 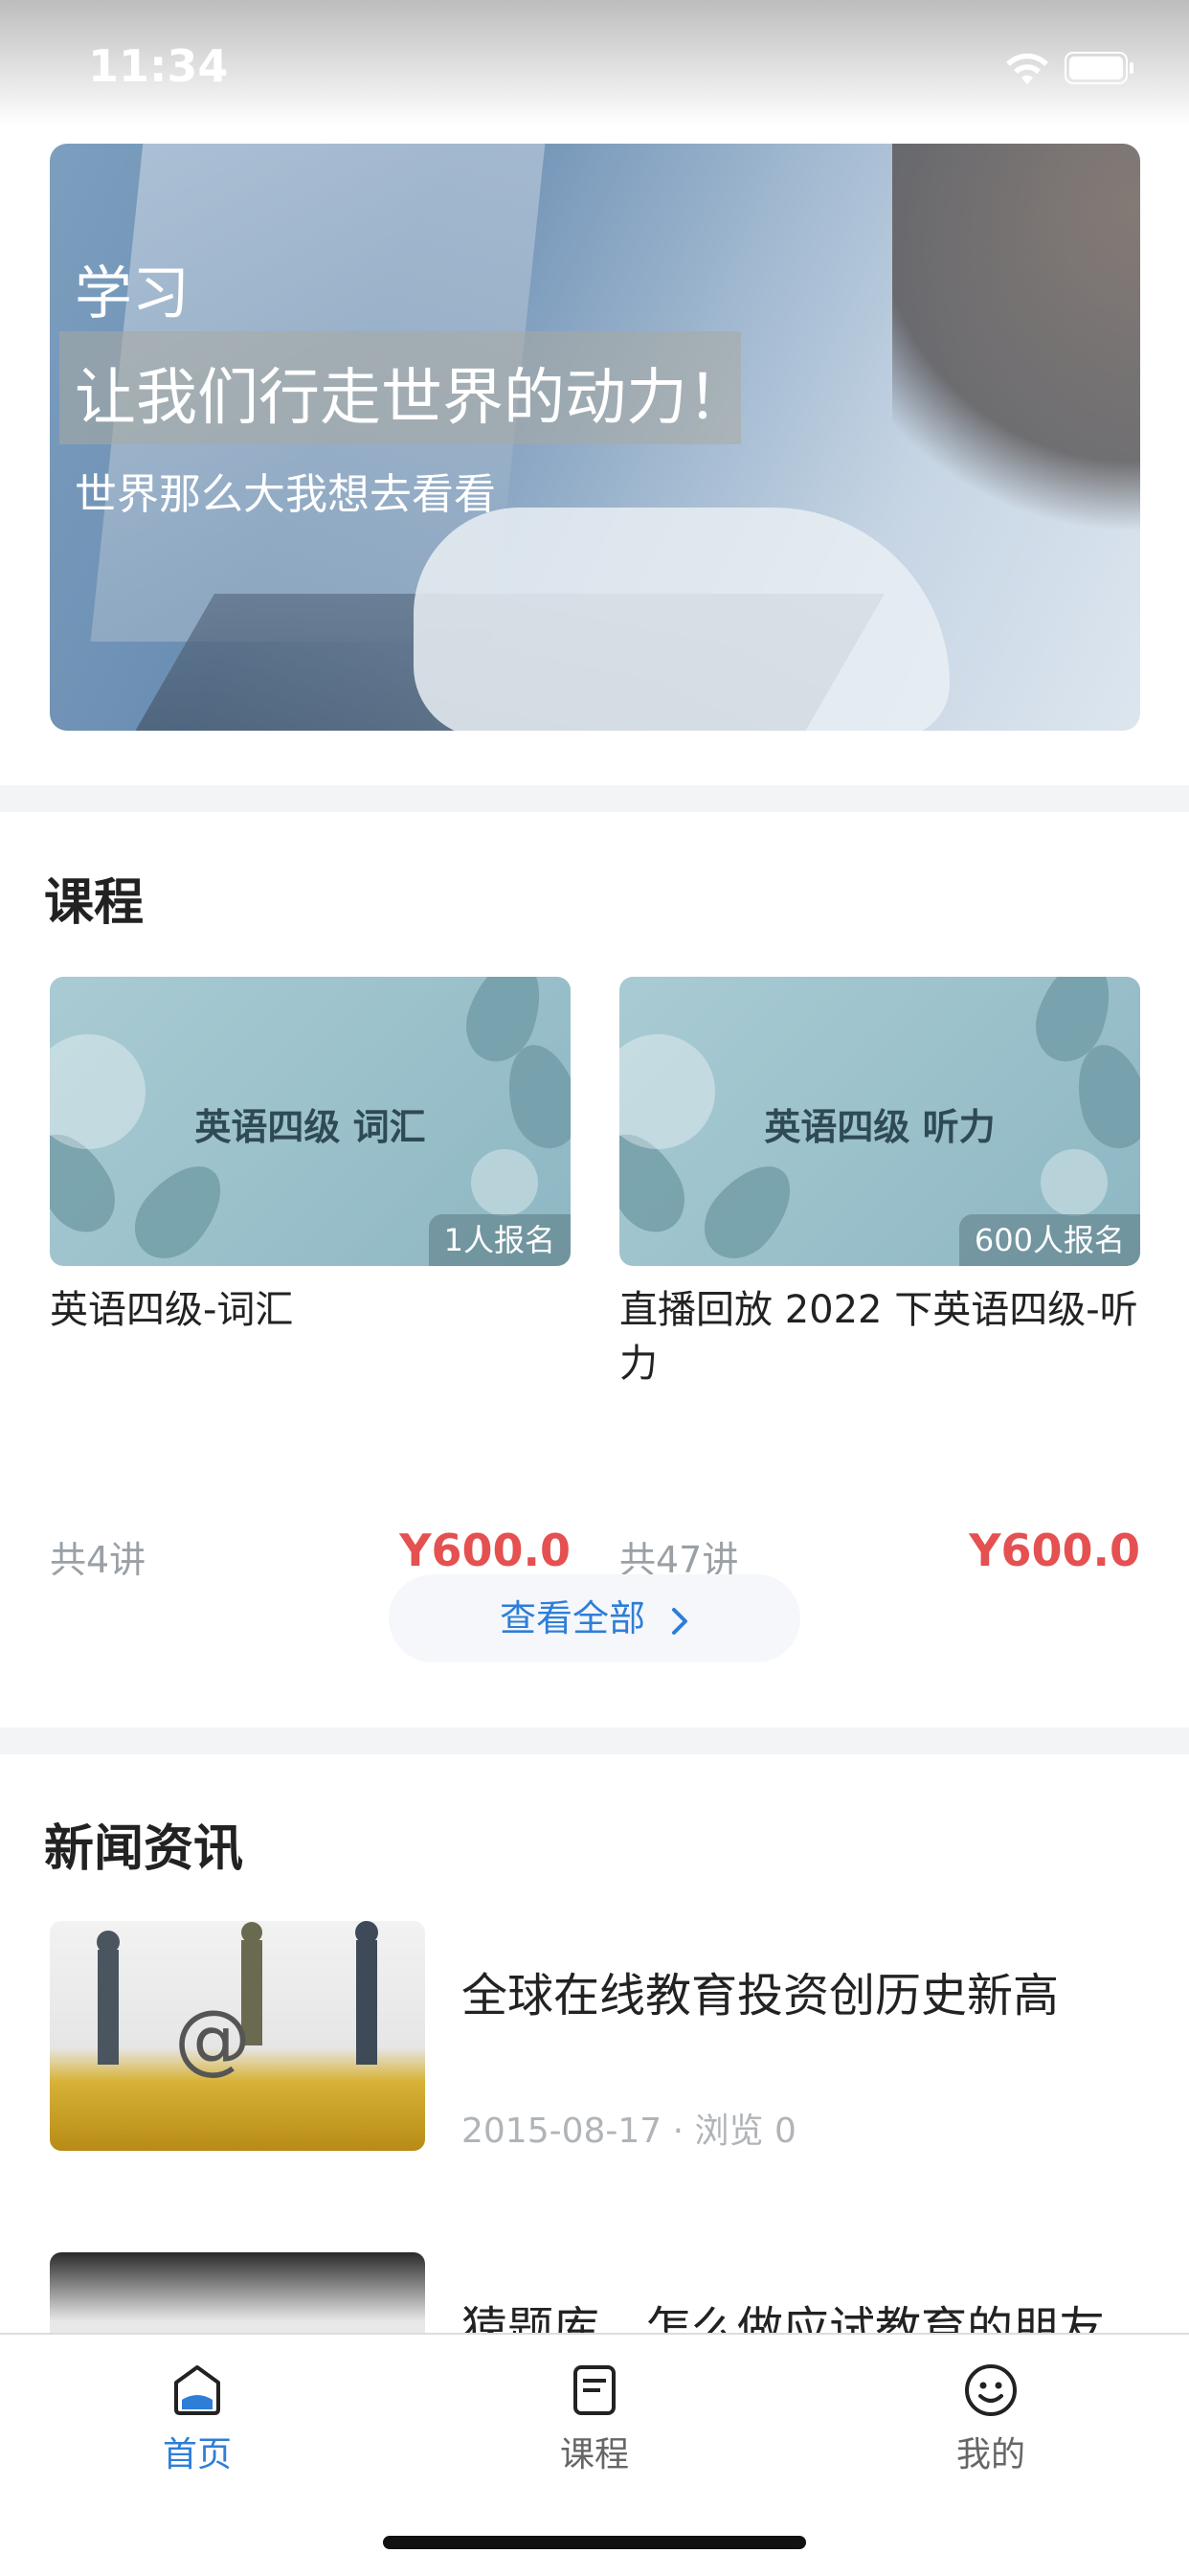 What do you see at coordinates (499, 1240) in the screenshot?
I see `course-enroll-count: 1人报名` at bounding box center [499, 1240].